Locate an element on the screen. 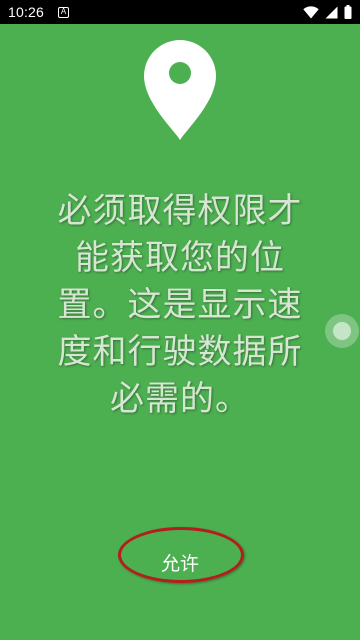 The width and height of the screenshot is (360, 640). allow-button: 允许 is located at coordinates (180, 562).